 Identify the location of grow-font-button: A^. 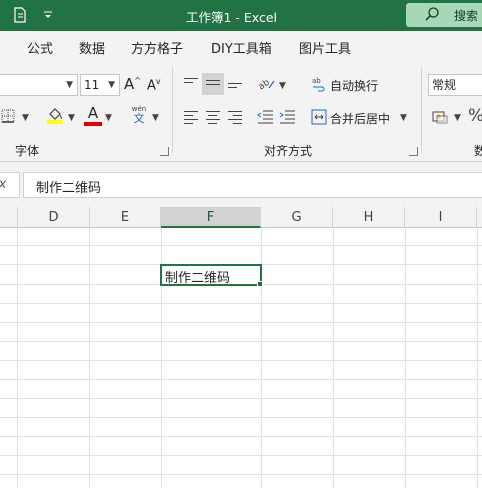
(132, 84).